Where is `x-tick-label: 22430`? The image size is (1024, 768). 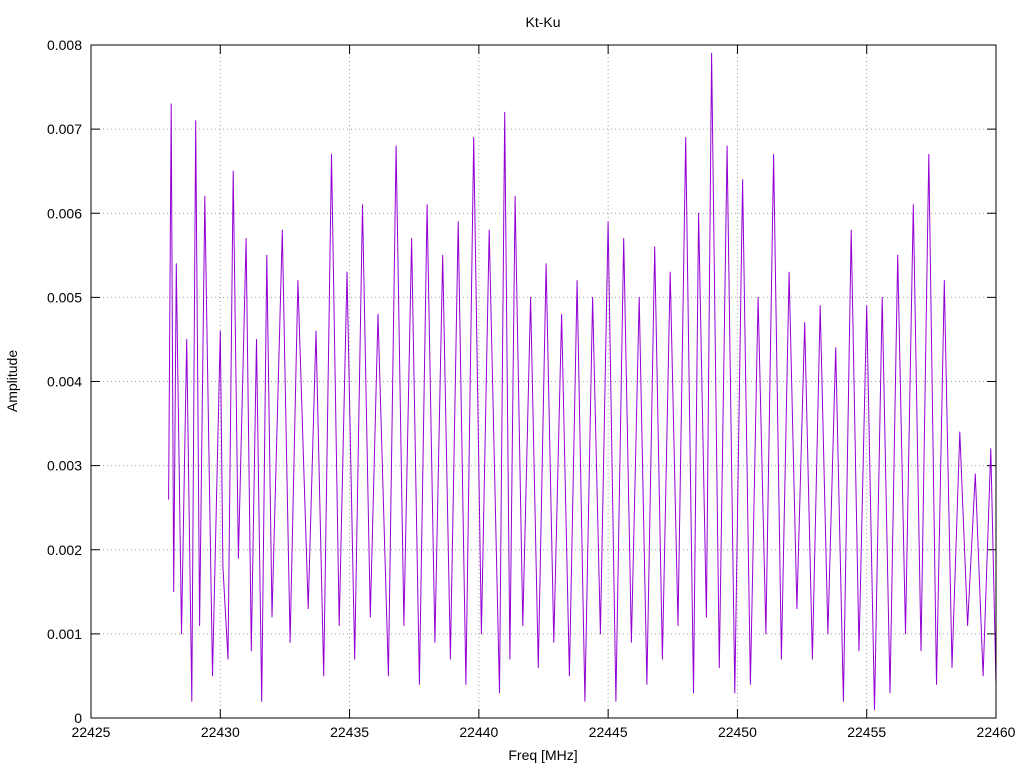
x-tick-label: 22430 is located at coordinates (220, 732).